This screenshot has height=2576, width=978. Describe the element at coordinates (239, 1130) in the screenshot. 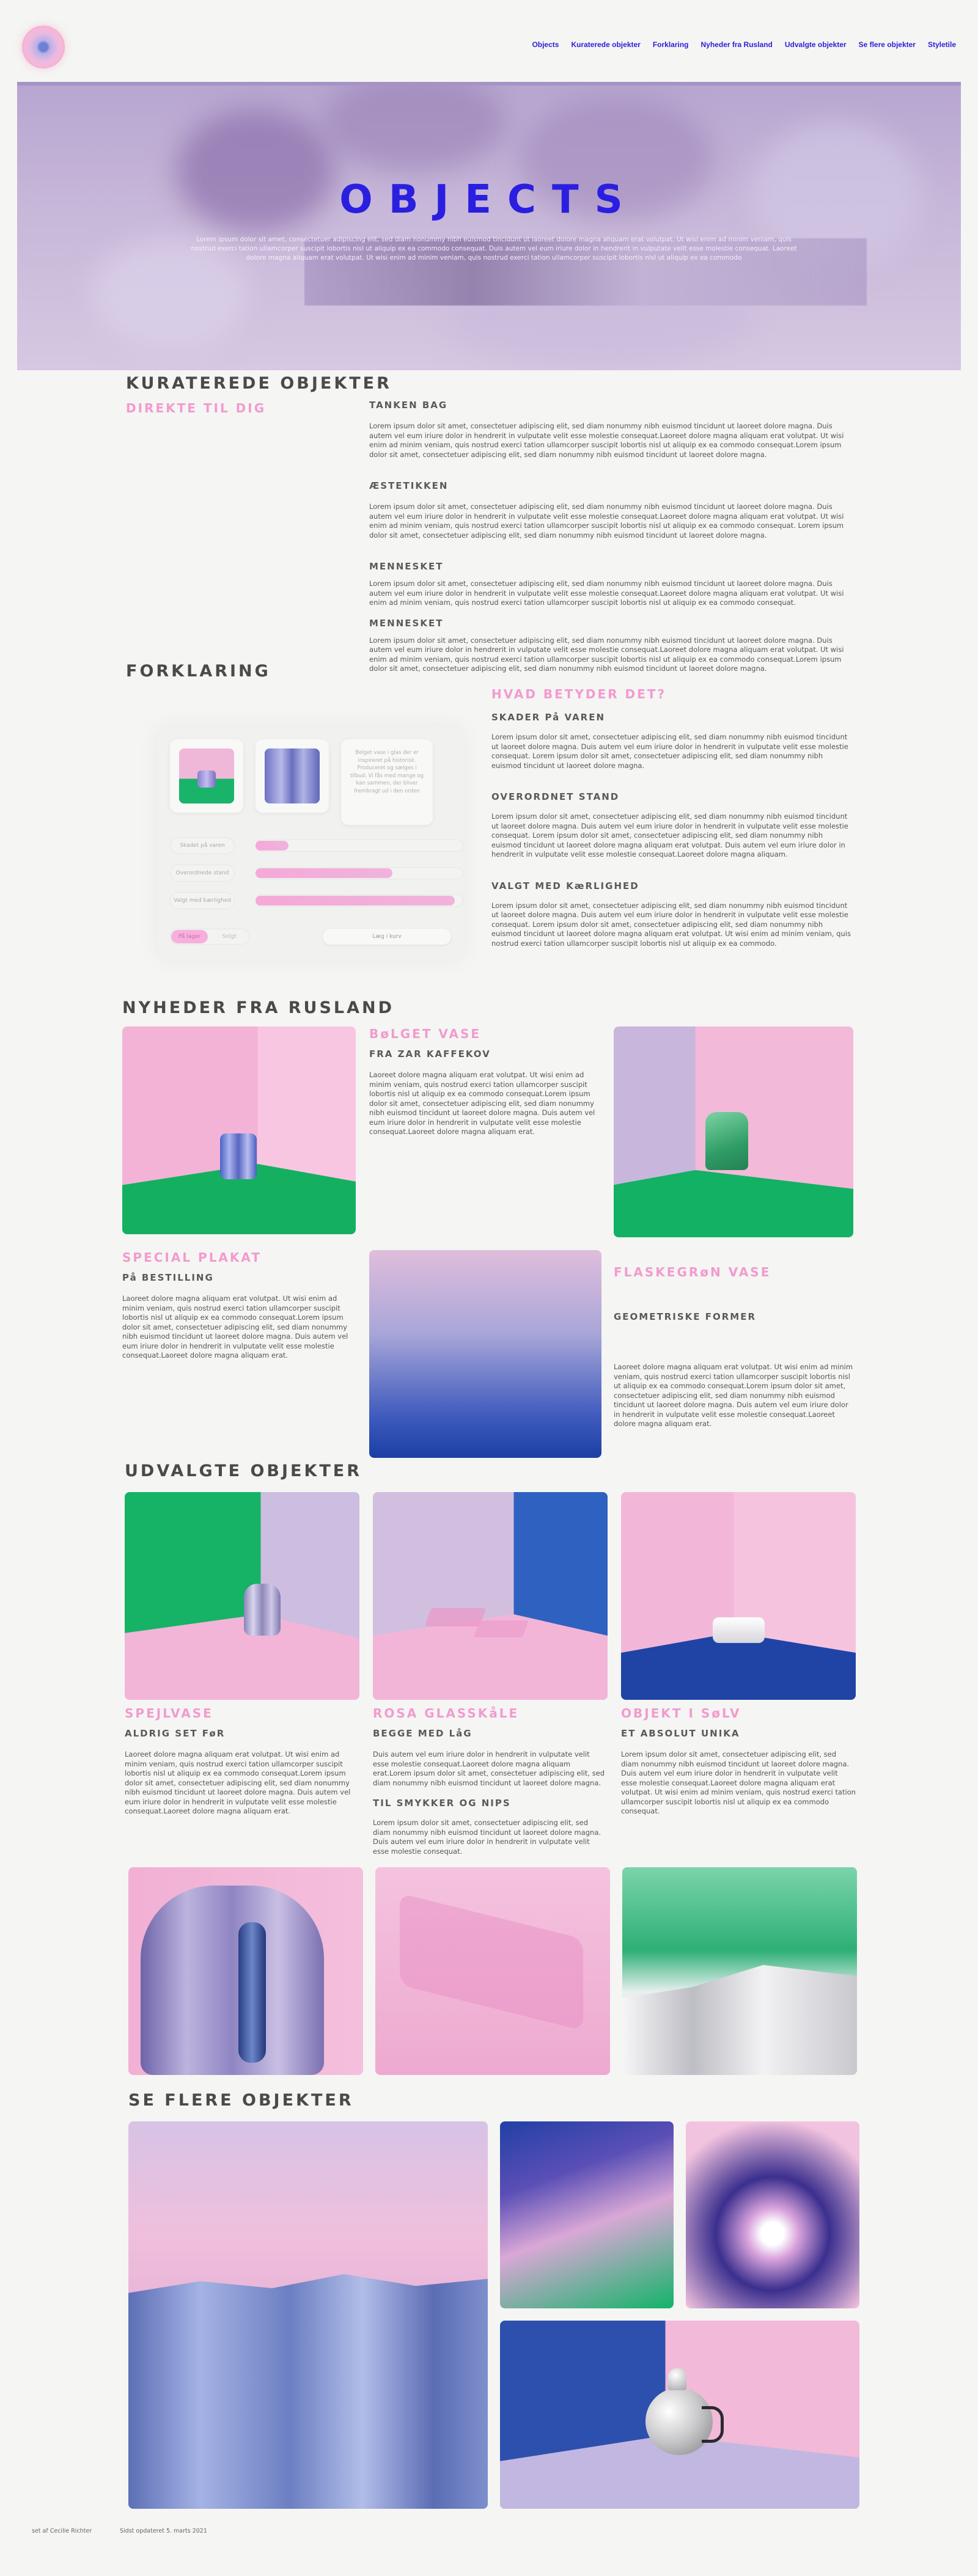

I see `wavy-vase-image` at that location.